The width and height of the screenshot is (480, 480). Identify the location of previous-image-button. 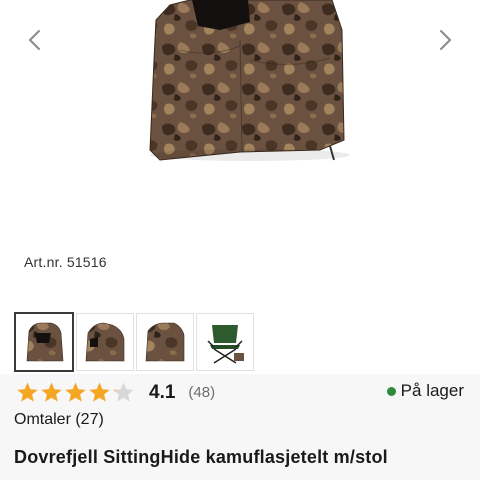
(34, 40).